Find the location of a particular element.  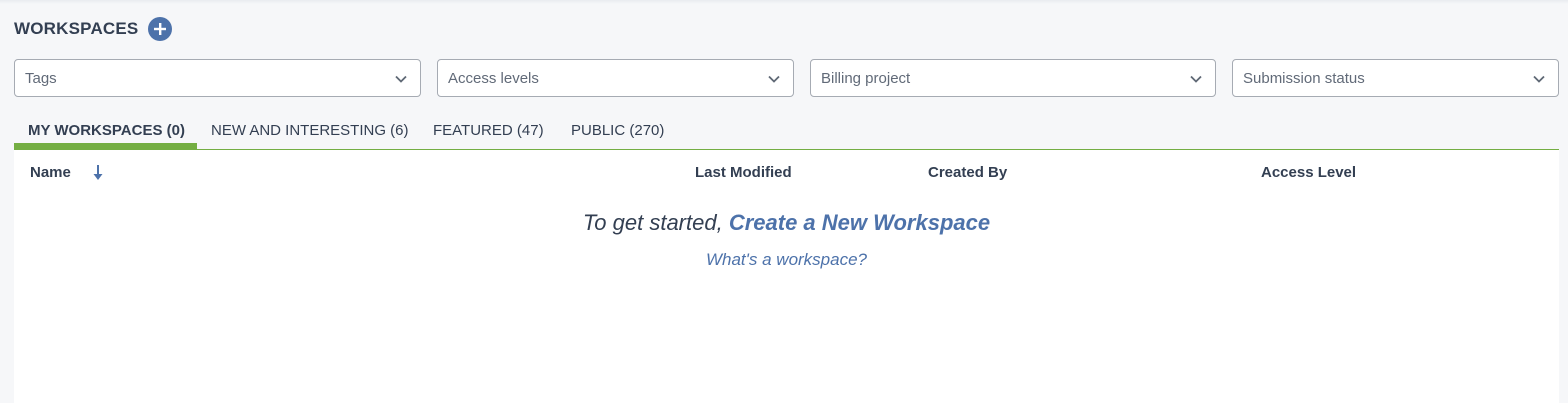

column-header-last-modified: Last Modified is located at coordinates (743, 172).